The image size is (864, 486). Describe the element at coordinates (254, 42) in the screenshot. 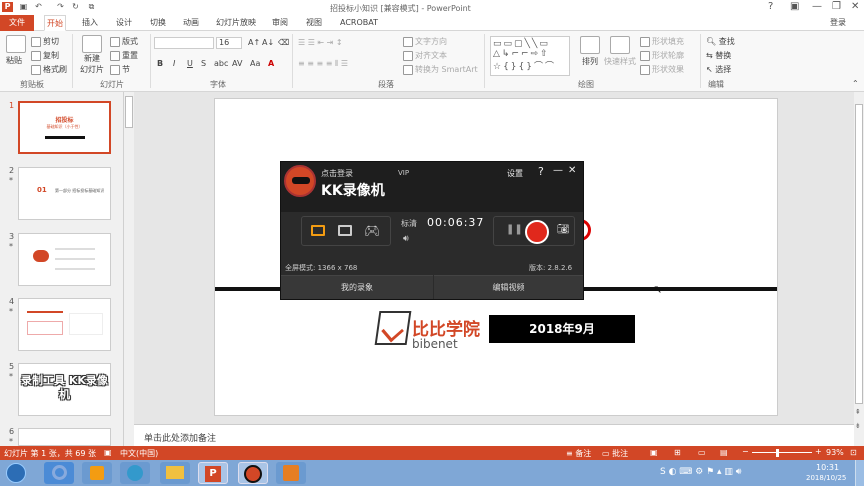

I see `grow-font-icon: A↑` at that location.